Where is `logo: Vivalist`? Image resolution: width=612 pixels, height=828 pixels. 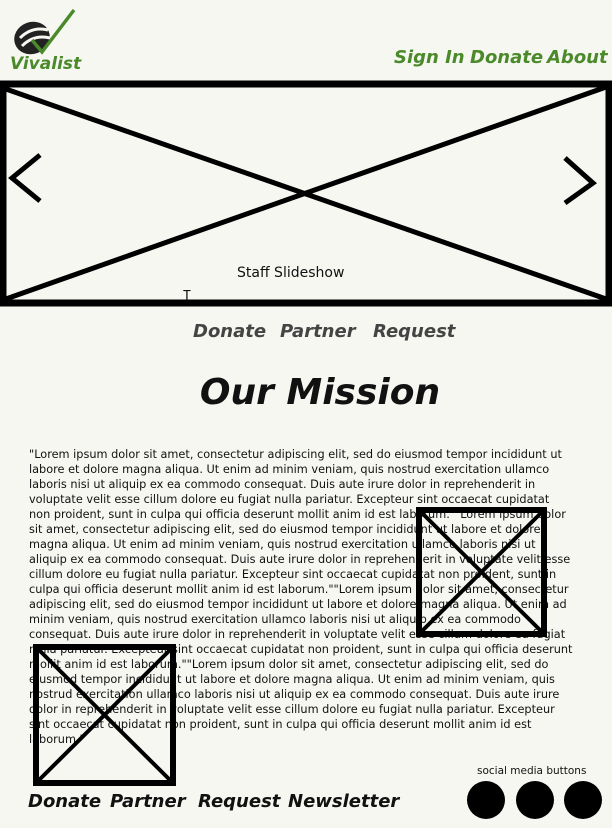
logo: Vivalist is located at coordinates (46, 41).